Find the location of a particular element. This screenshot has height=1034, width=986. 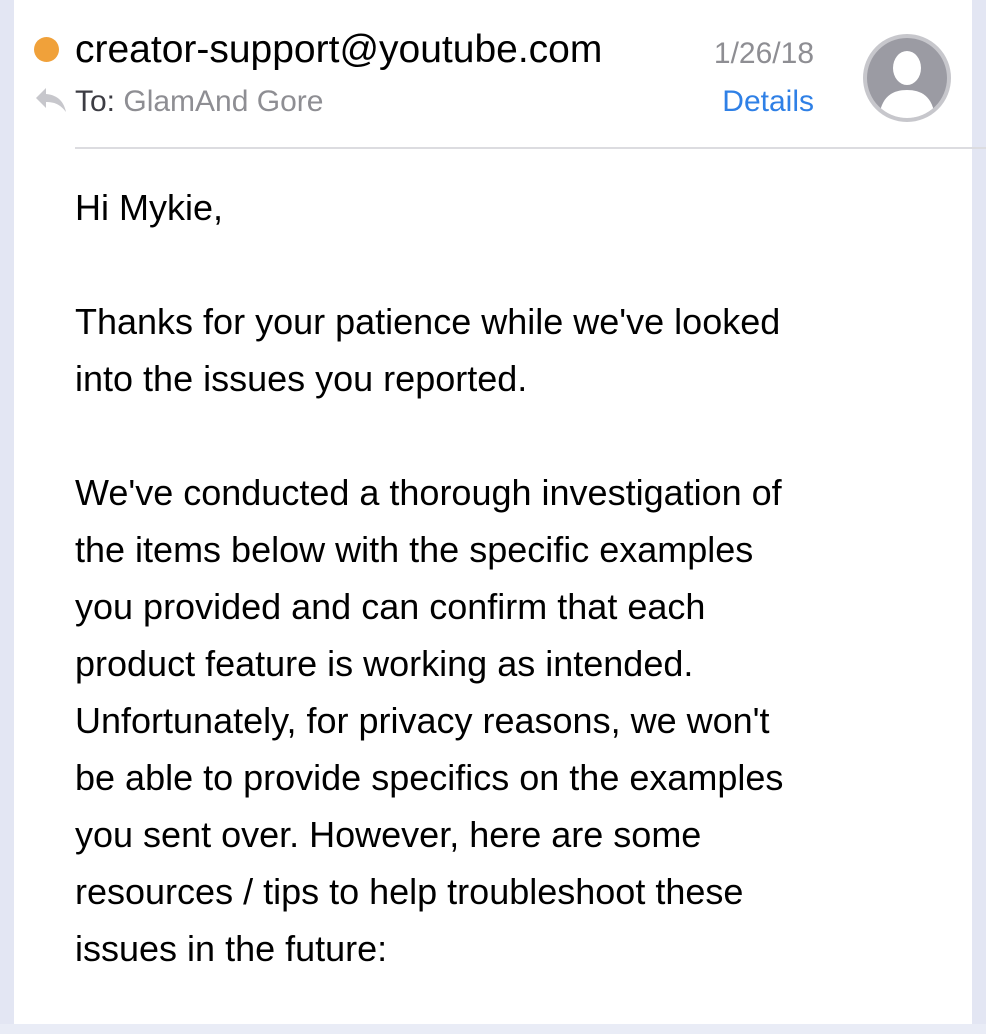

recipient-row: To: GlamAnd Gore is located at coordinates (199, 102).